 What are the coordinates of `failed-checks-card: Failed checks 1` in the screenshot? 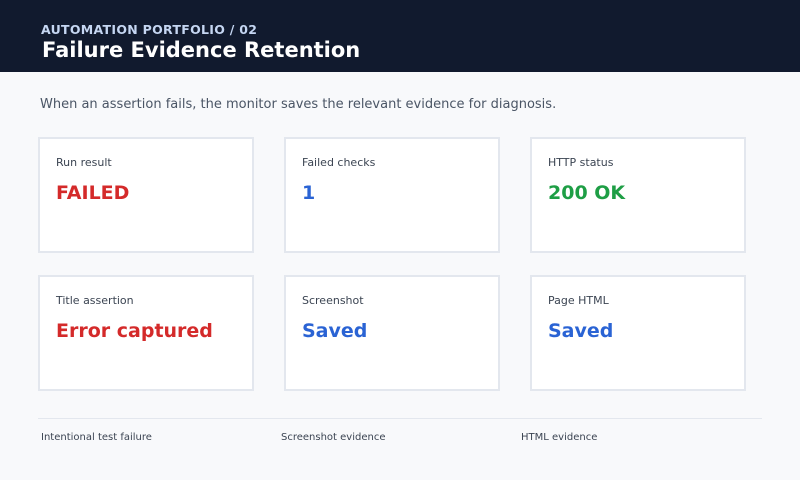 It's located at (392, 195).